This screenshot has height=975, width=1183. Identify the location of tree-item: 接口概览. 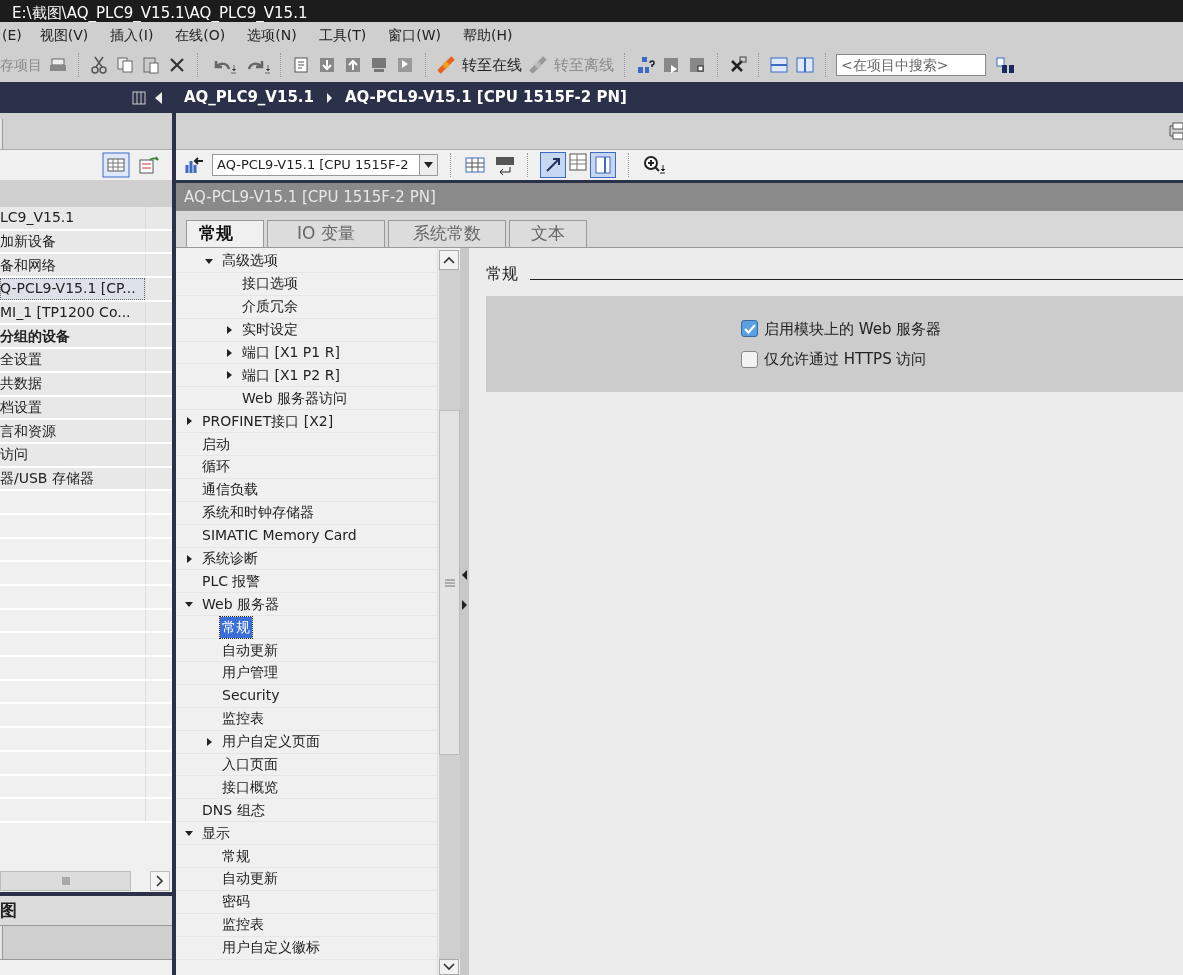
(250, 787).